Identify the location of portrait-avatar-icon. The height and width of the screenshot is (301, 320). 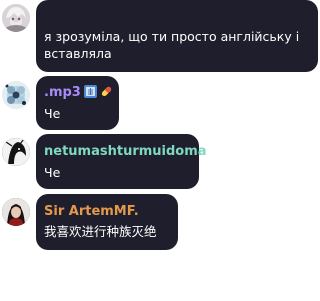
(16, 212).